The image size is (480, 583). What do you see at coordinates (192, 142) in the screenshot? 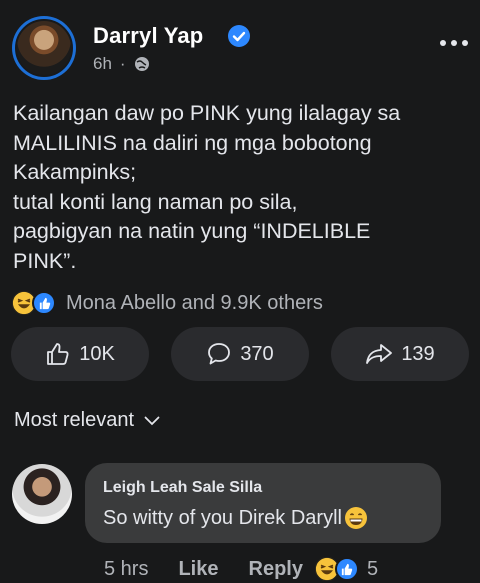
I see `post-text-line: MALILINIS na daliri ng mga bobotong` at bounding box center [192, 142].